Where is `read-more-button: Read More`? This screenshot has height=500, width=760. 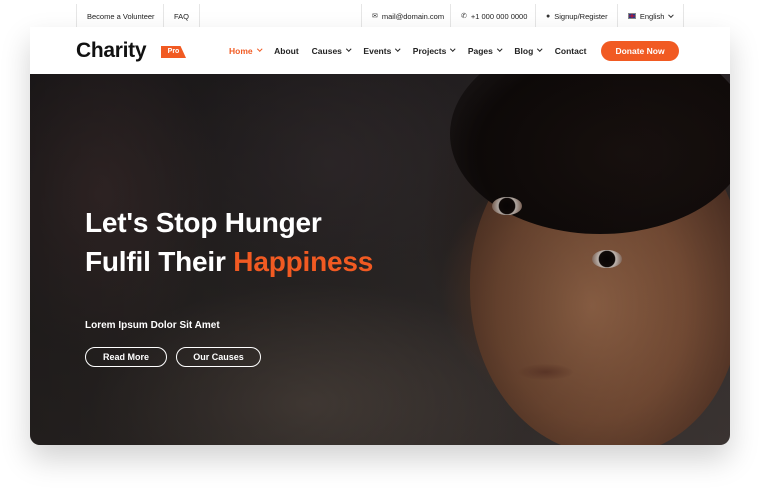
read-more-button: Read More is located at coordinates (126, 357).